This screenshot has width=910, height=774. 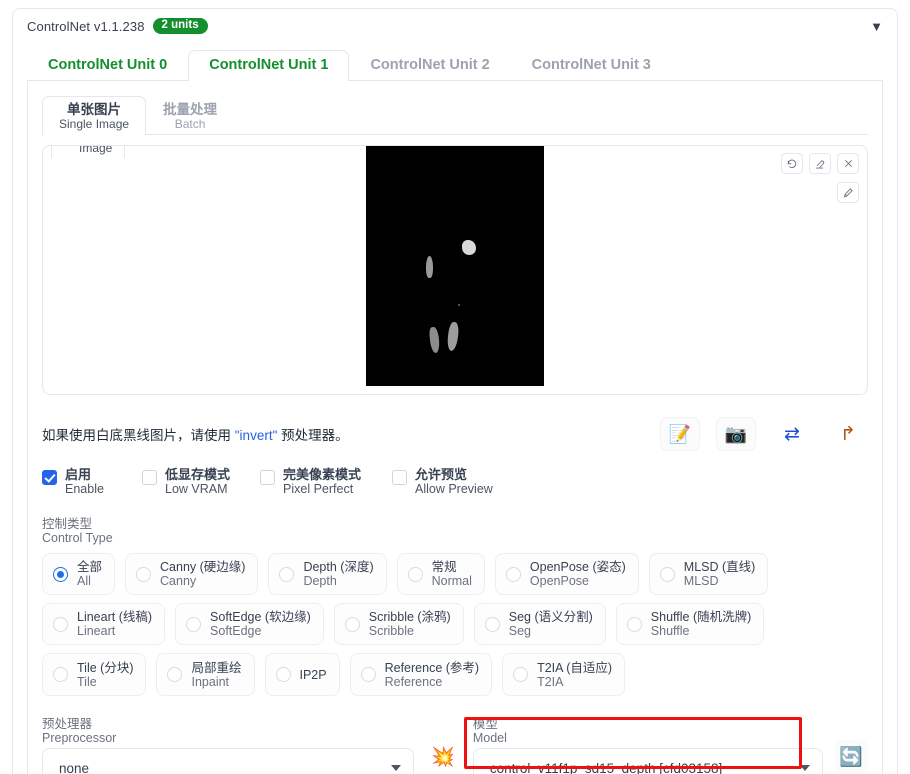 I want to click on control-type-mlsd-label-cn: MLSD (直线), so click(x=719, y=567).